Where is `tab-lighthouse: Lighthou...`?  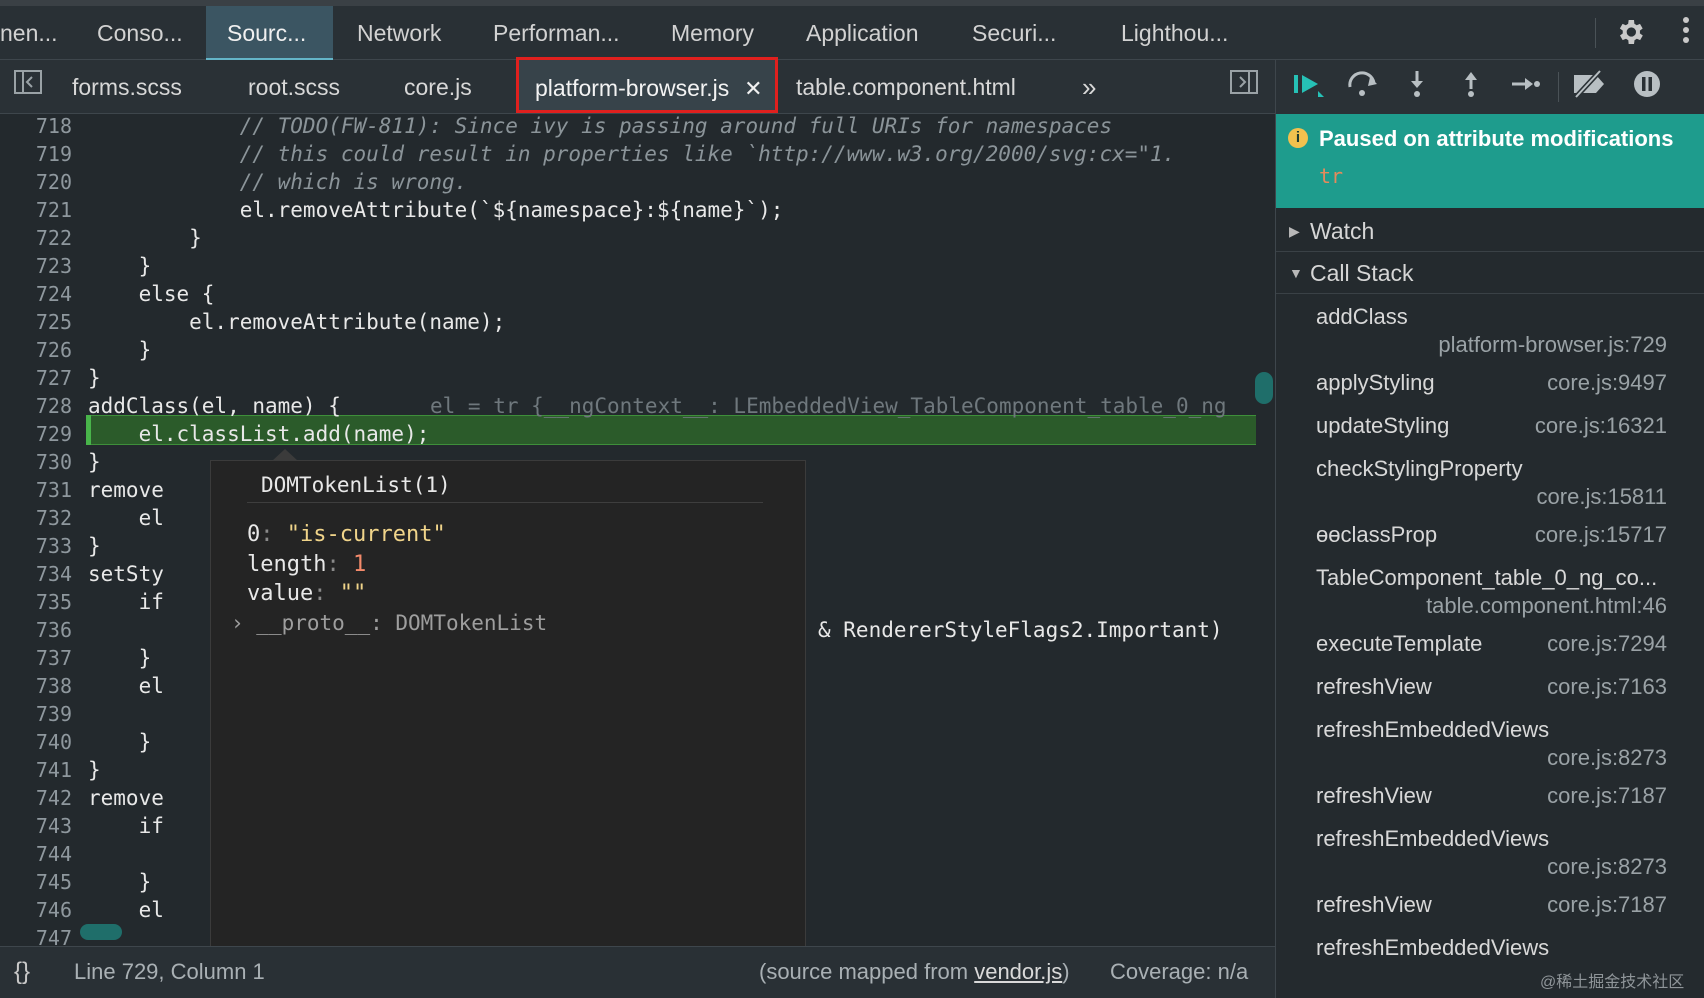 tab-lighthouse: Lighthou... is located at coordinates (1174, 33).